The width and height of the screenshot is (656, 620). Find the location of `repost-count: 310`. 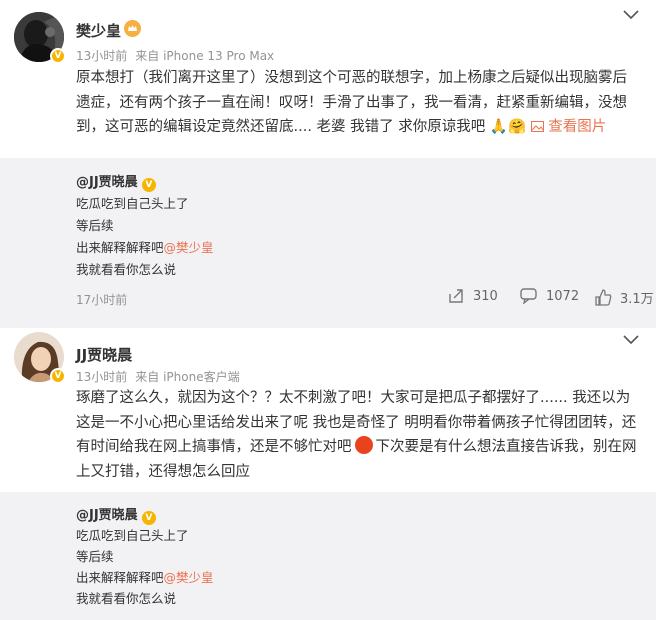

repost-count: 310 is located at coordinates (485, 296).